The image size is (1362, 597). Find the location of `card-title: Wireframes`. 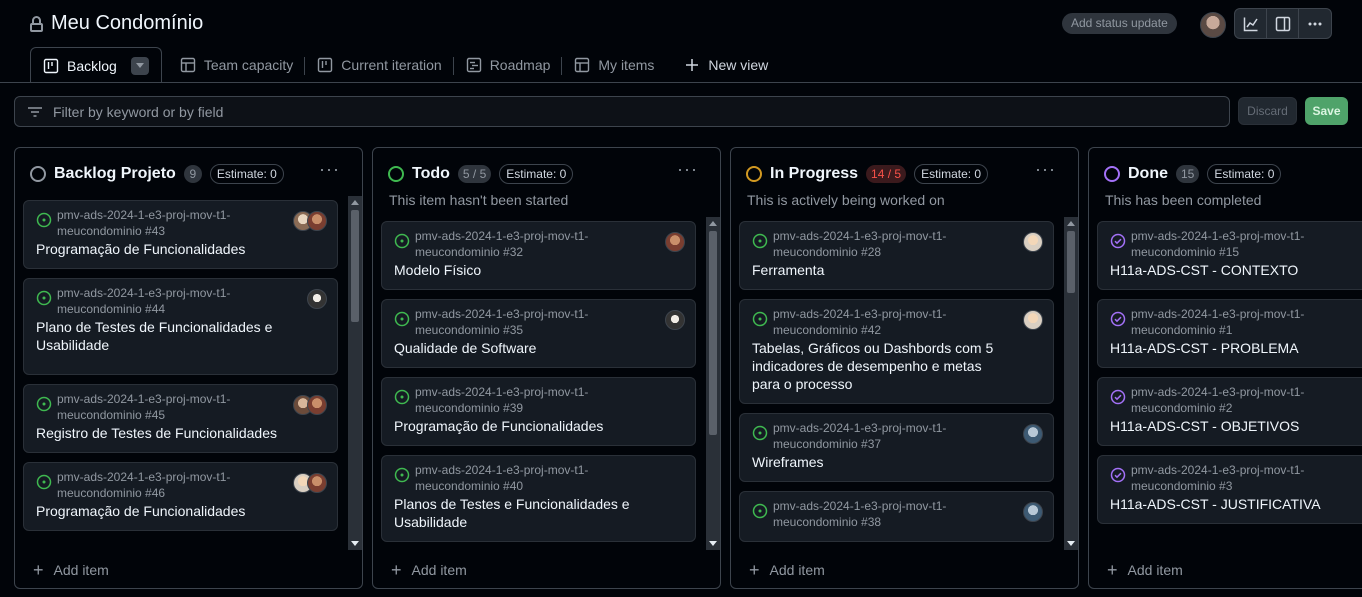

card-title: Wireframes is located at coordinates (882, 462).